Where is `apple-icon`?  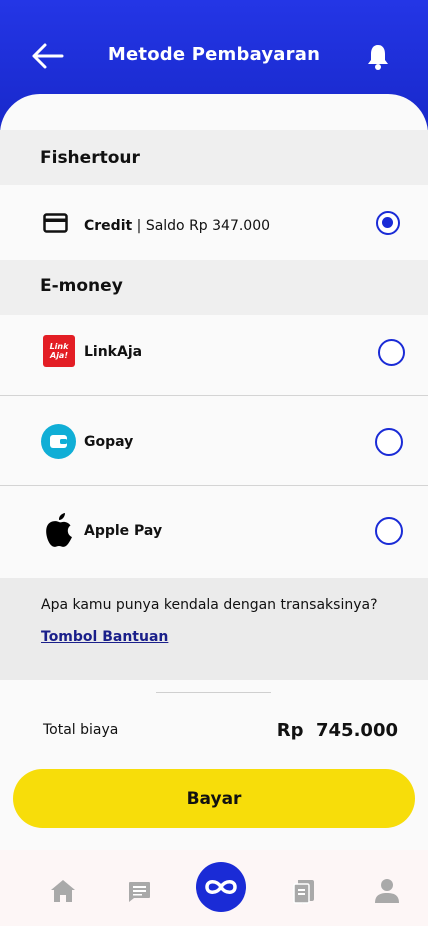 apple-icon is located at coordinates (59, 530).